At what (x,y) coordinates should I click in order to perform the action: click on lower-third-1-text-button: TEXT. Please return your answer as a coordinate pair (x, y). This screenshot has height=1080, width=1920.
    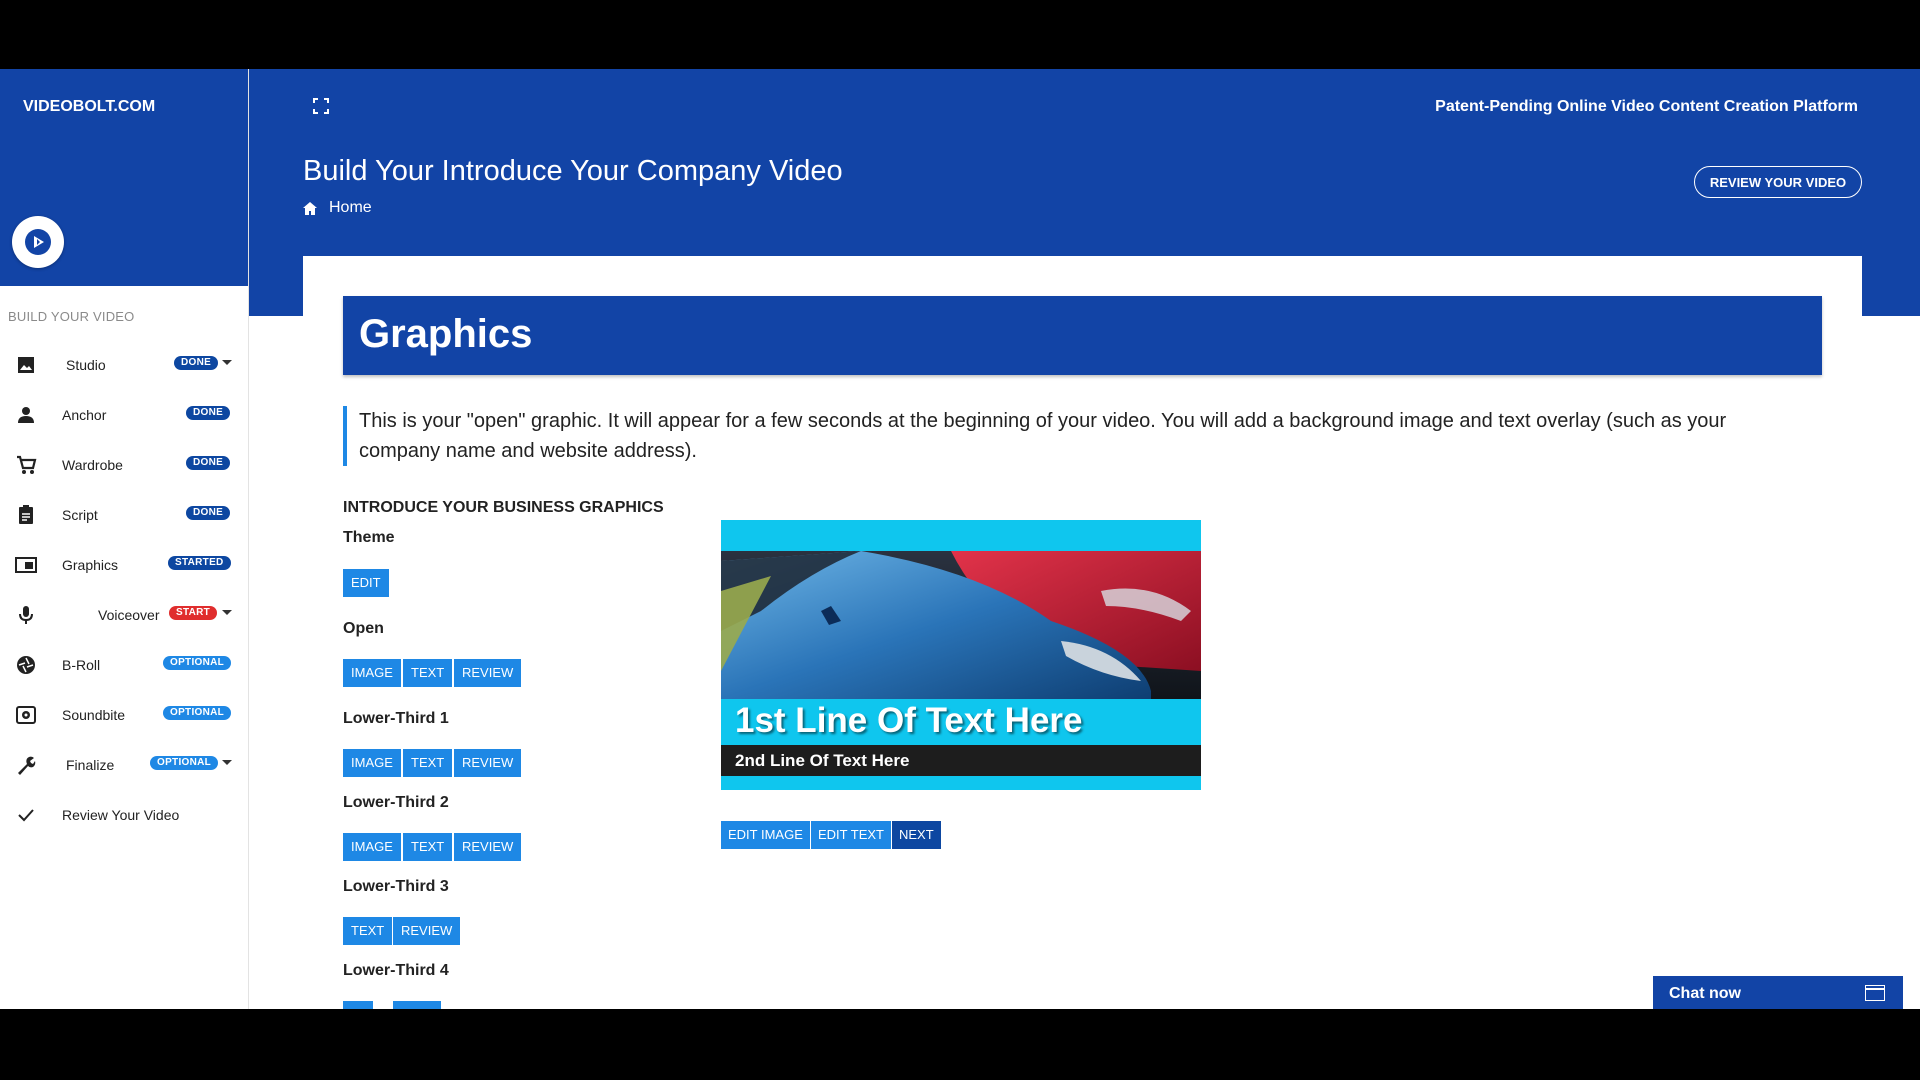
    Looking at the image, I should click on (428, 763).